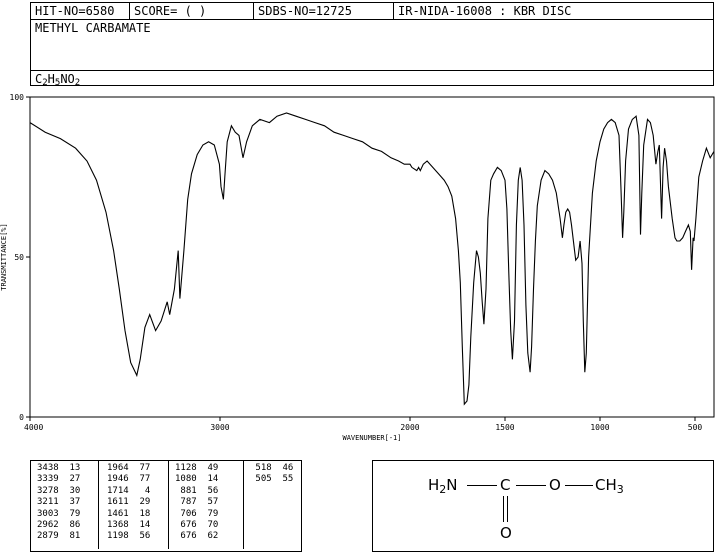 The image size is (715, 553). What do you see at coordinates (599, 427) in the screenshot?
I see `x-tick-label: 1000` at bounding box center [599, 427].